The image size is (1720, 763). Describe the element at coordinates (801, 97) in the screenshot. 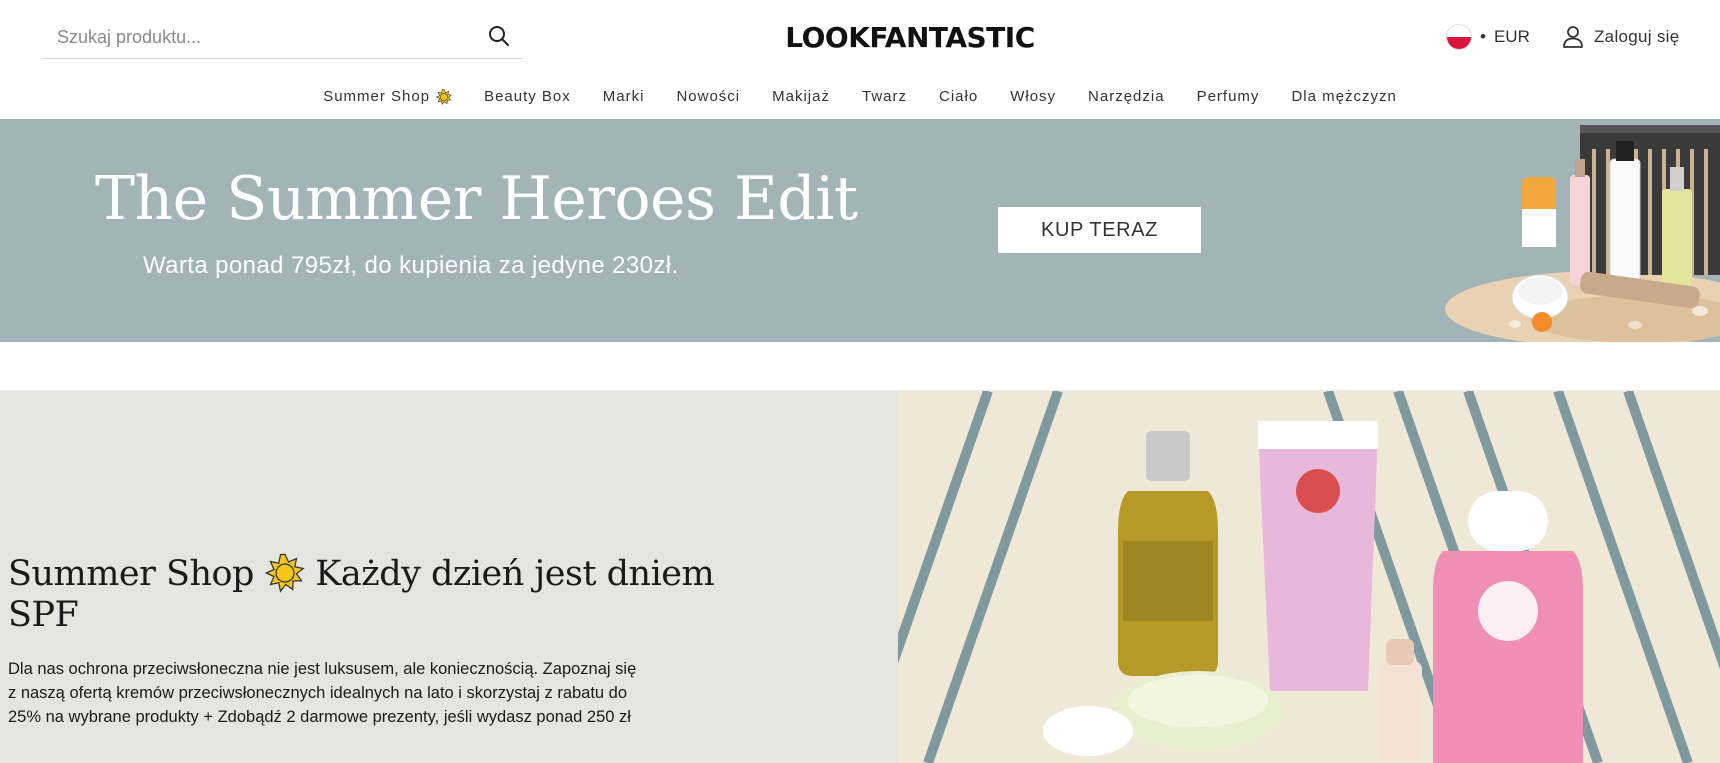

I see `nav-item-makijaz: Makijaż` at that location.